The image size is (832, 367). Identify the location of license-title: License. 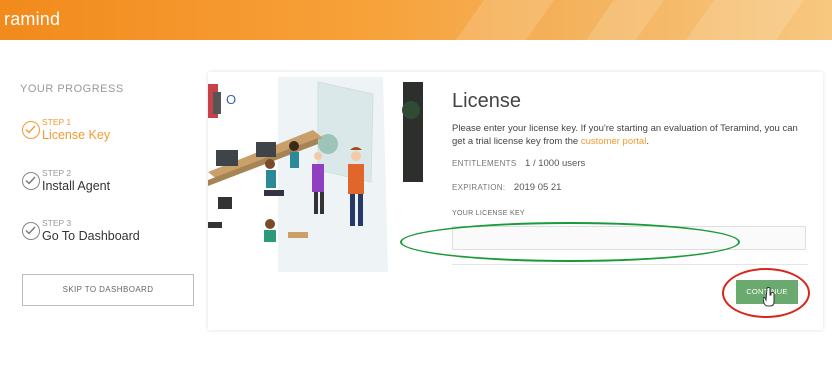
(486, 101).